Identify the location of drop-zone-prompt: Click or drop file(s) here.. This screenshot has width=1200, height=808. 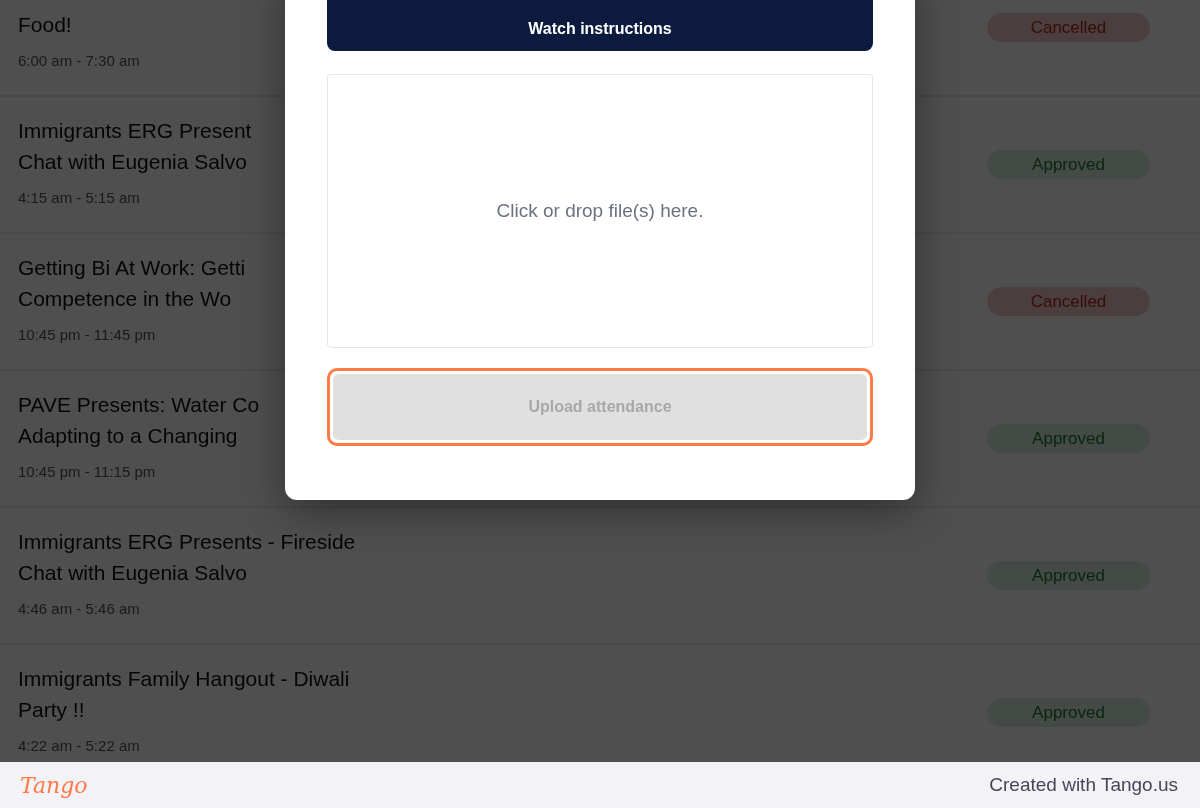
(600, 211).